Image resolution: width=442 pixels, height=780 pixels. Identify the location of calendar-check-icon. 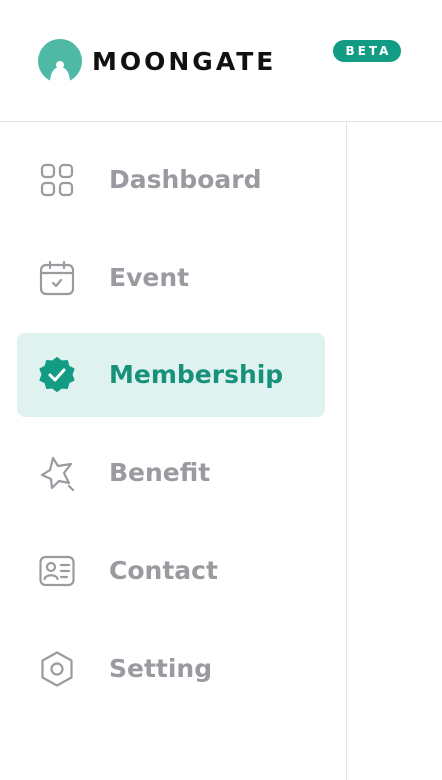
(57, 278).